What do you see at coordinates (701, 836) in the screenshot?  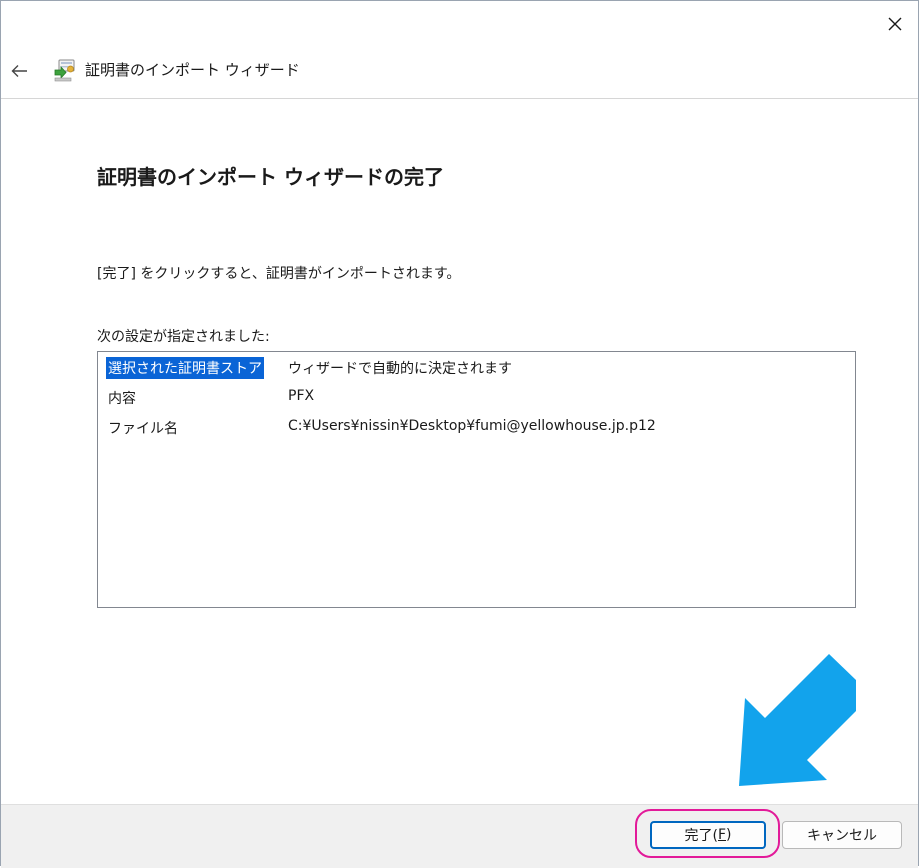 I see `finish-label: 完了(` at bounding box center [701, 836].